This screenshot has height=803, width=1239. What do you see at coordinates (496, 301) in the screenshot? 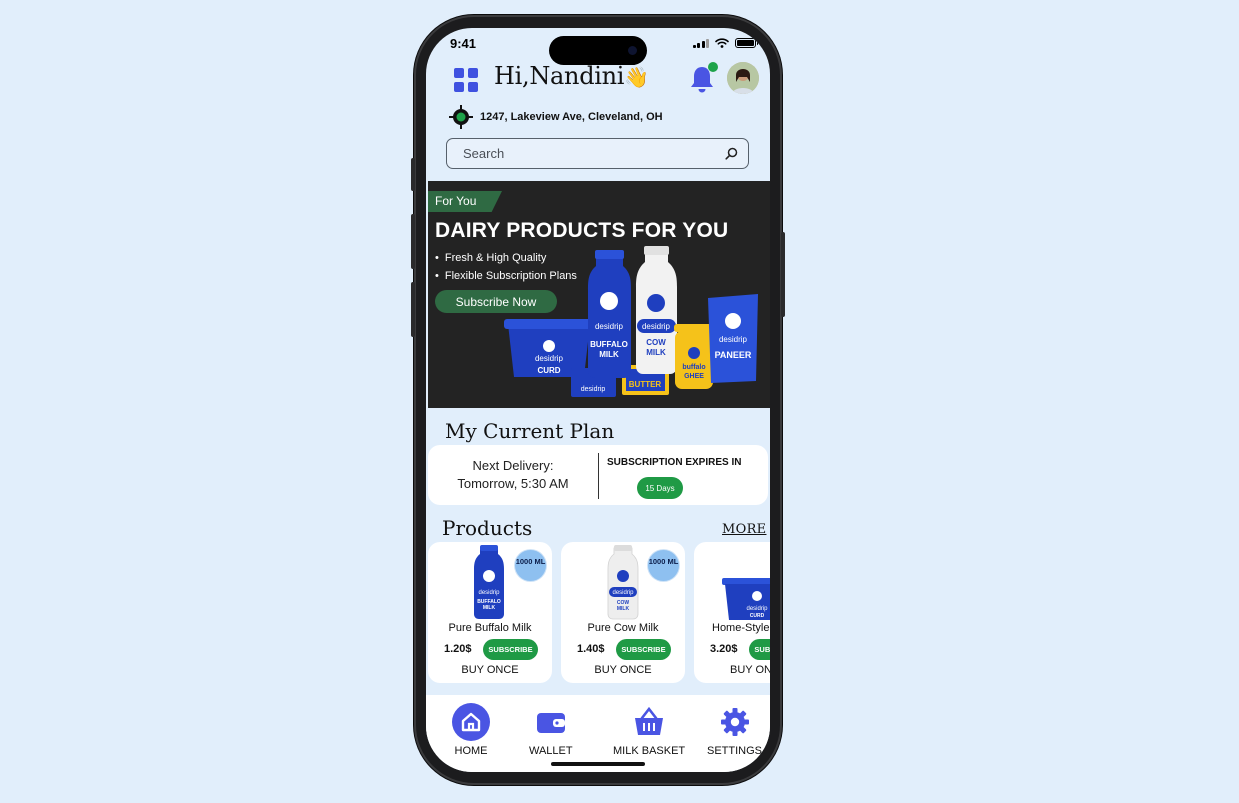
I see `subscribe-now-button: Subscribe Now` at bounding box center [496, 301].